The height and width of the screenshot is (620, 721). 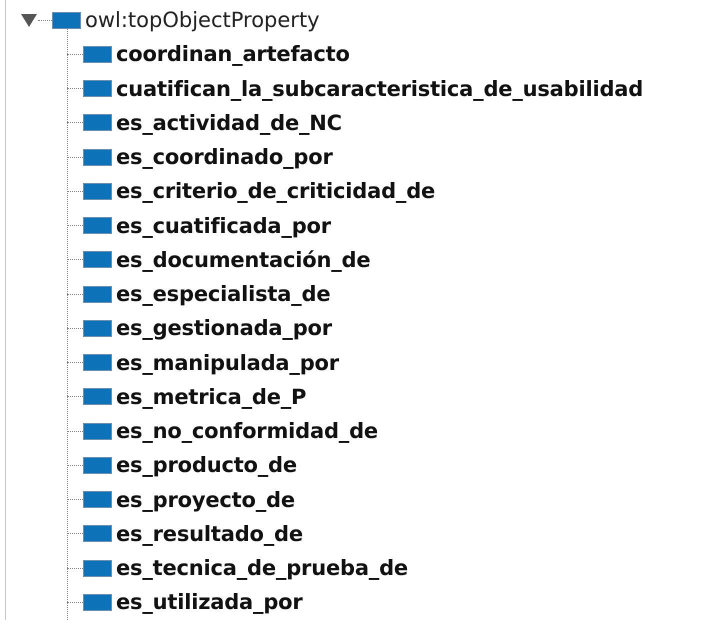 What do you see at coordinates (243, 260) in the screenshot?
I see `tree-item: es_documentación_de` at bounding box center [243, 260].